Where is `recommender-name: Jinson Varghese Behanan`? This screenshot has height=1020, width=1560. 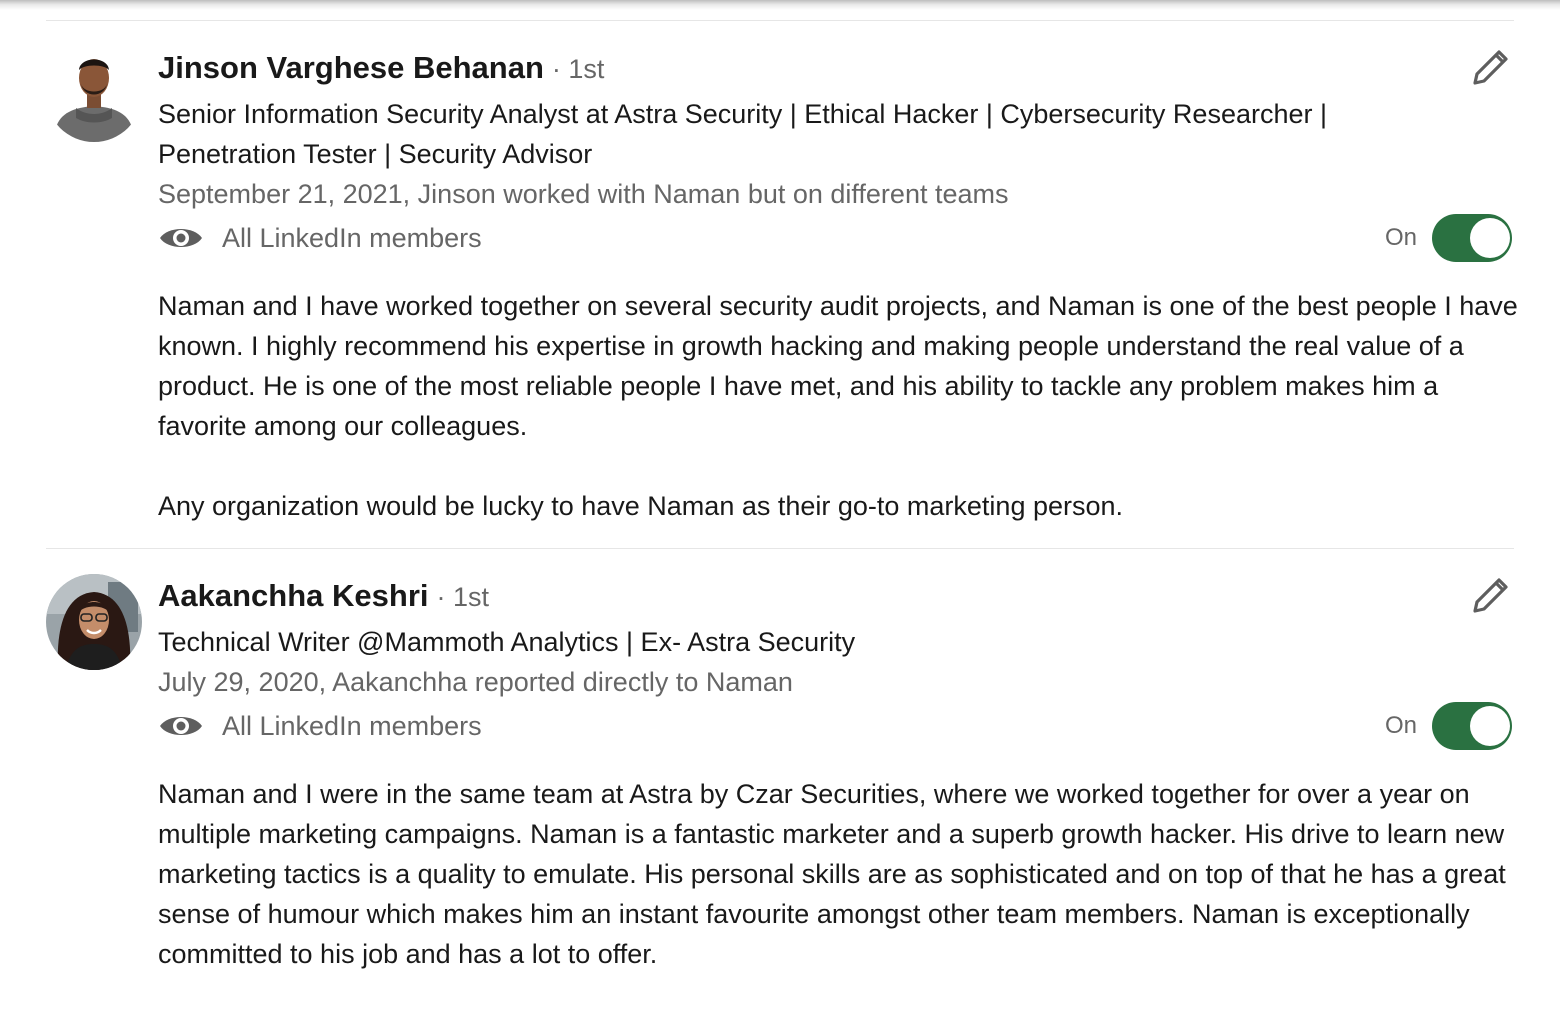 recommender-name: Jinson Varghese Behanan is located at coordinates (351, 68).